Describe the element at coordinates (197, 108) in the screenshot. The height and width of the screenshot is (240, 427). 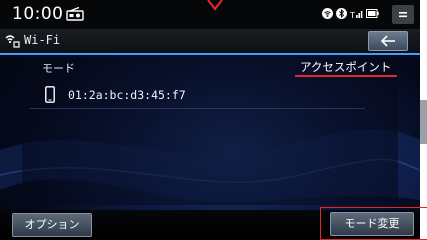
I see `list-row-divider` at that location.